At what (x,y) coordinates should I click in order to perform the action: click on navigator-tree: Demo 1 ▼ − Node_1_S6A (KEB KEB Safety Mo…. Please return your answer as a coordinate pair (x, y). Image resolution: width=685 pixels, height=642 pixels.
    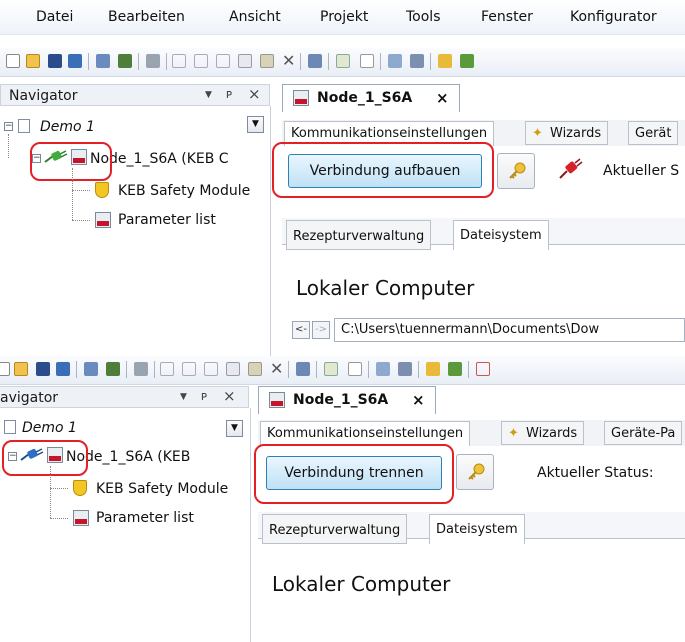
    Looking at the image, I should click on (125, 525).